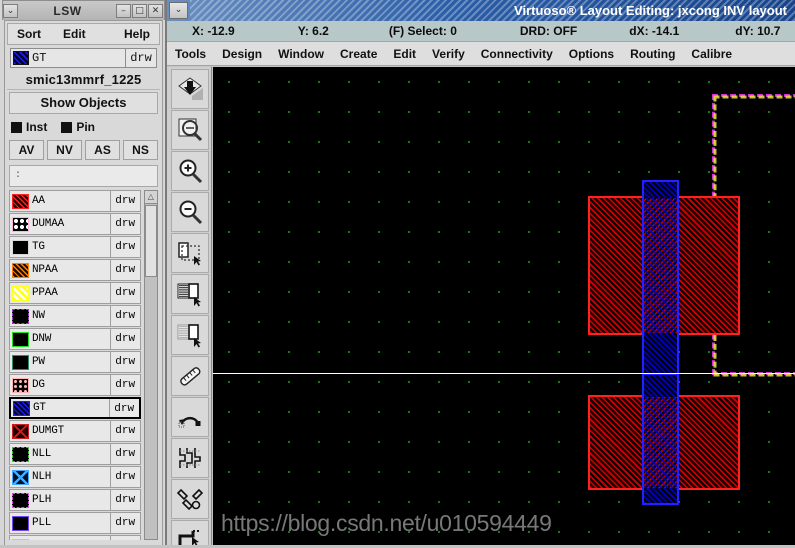 The width and height of the screenshot is (795, 548). Describe the element at coordinates (75, 247) in the screenshot. I see `layer-row-tg: TG drw` at that location.